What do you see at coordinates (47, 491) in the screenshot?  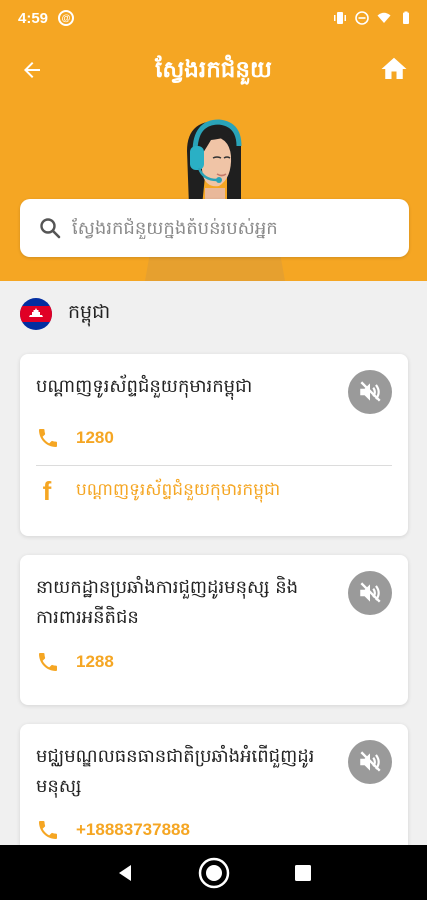 I see `facebook-icon: f` at bounding box center [47, 491].